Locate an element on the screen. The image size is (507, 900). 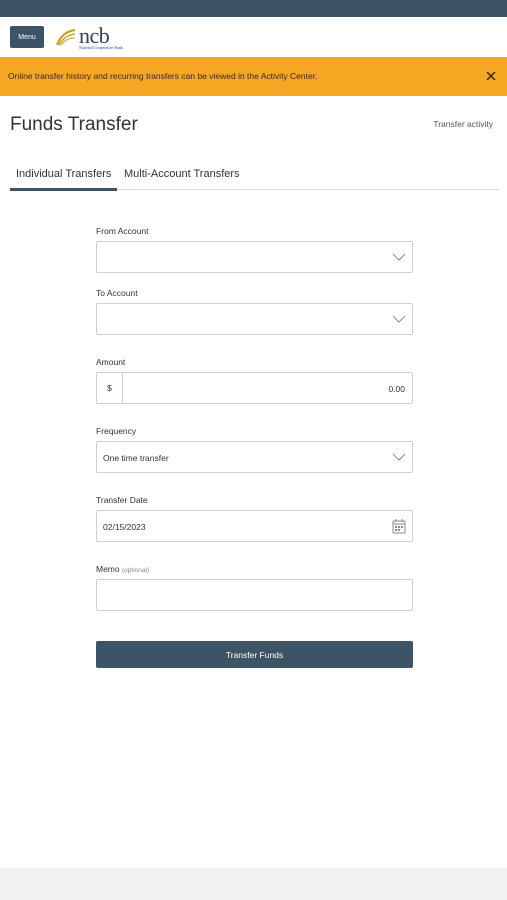
from-account-select is located at coordinates (254, 257).